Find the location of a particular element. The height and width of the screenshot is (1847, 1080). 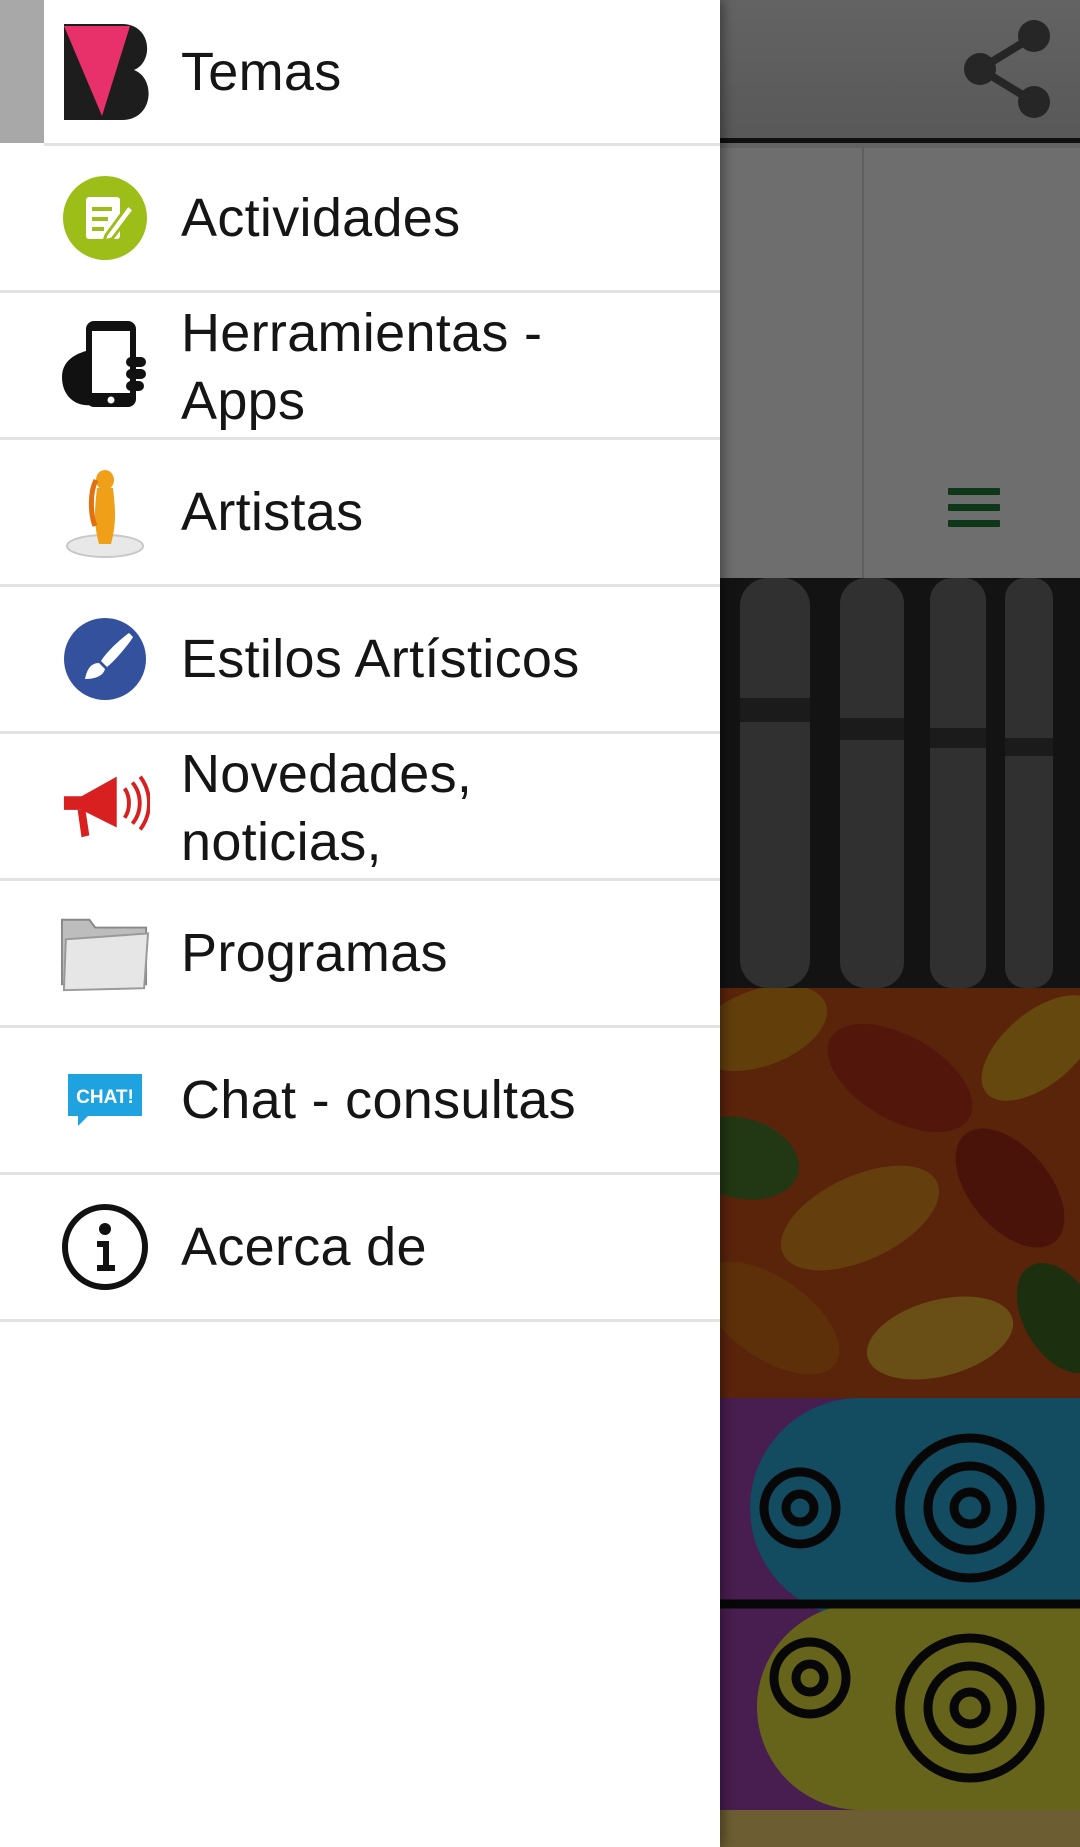

nav-label: Acerca de is located at coordinates (304, 1247).